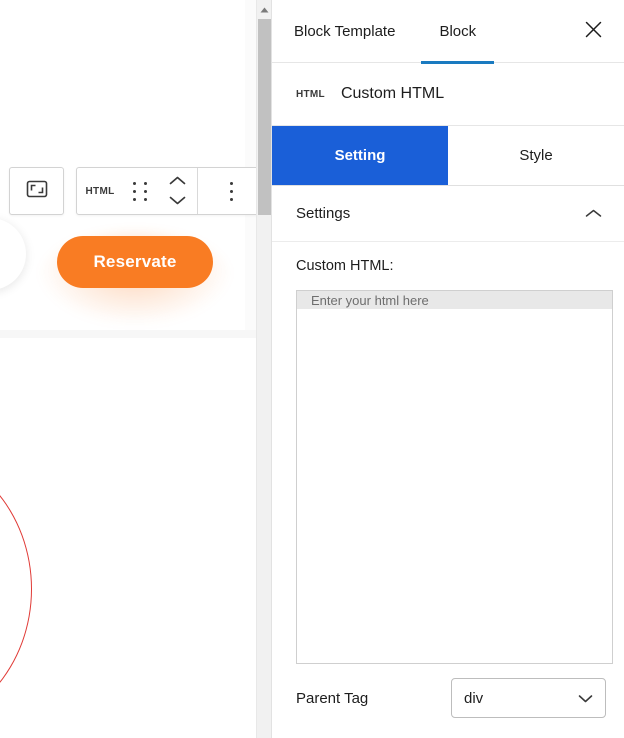  I want to click on parent-tag-row: Parent Tag div, so click(454, 698).